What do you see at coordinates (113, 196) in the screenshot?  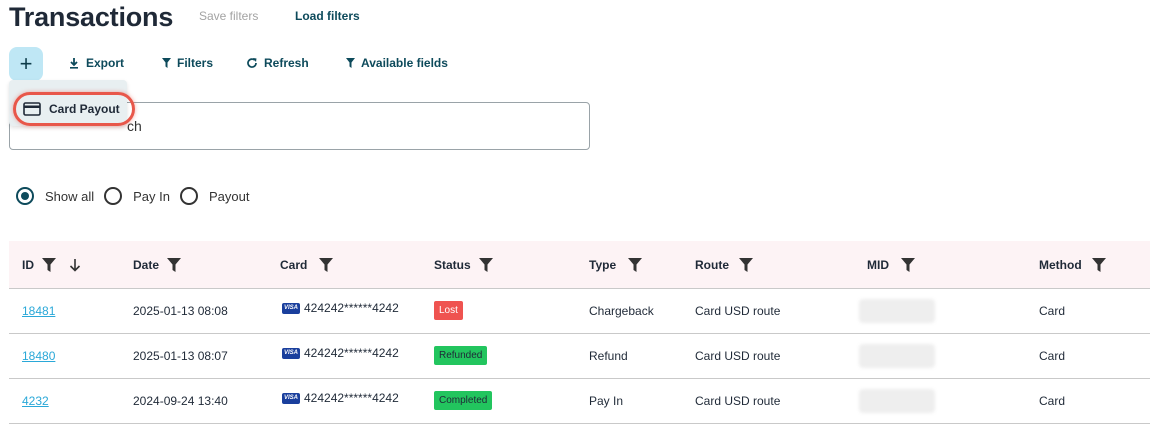 I see `radio-pay-in` at bounding box center [113, 196].